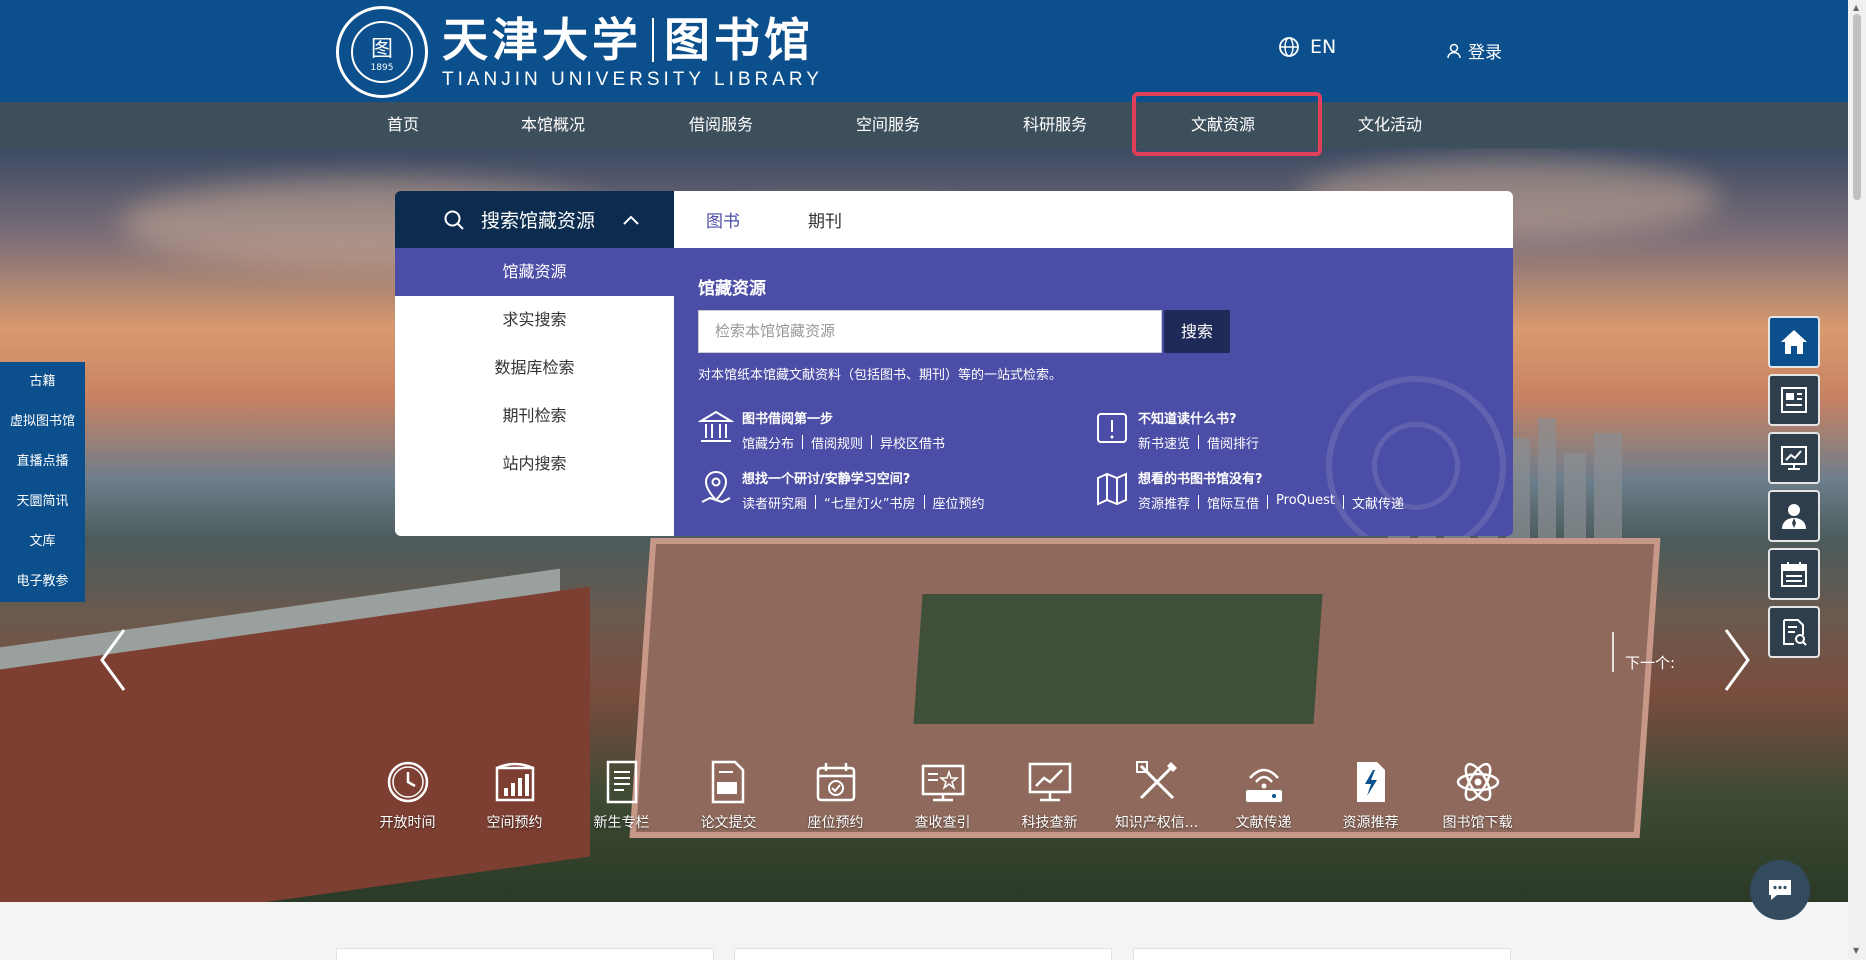 The height and width of the screenshot is (960, 1866). Describe the element at coordinates (835, 795) in the screenshot. I see `service-seat-booking: 座位预约` at that location.